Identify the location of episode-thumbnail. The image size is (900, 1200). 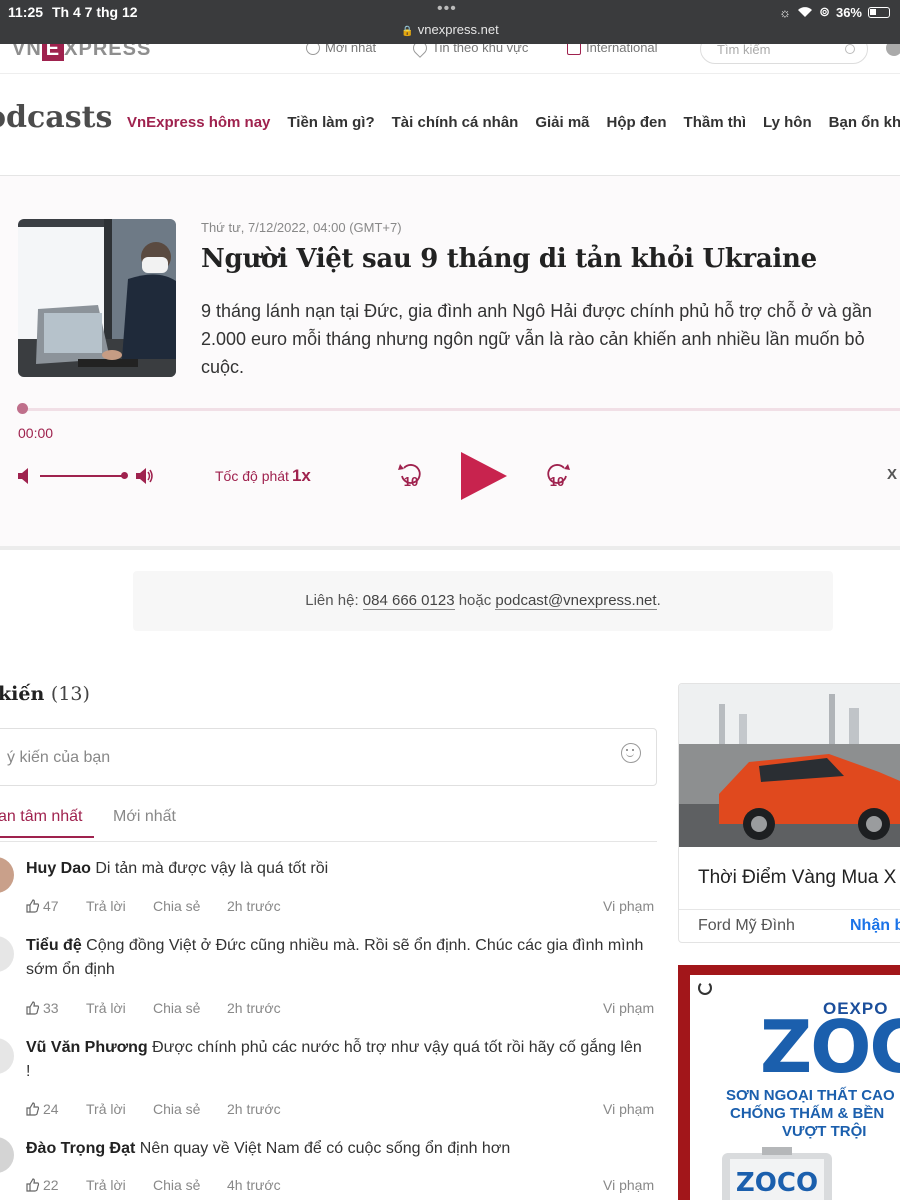
(97, 298).